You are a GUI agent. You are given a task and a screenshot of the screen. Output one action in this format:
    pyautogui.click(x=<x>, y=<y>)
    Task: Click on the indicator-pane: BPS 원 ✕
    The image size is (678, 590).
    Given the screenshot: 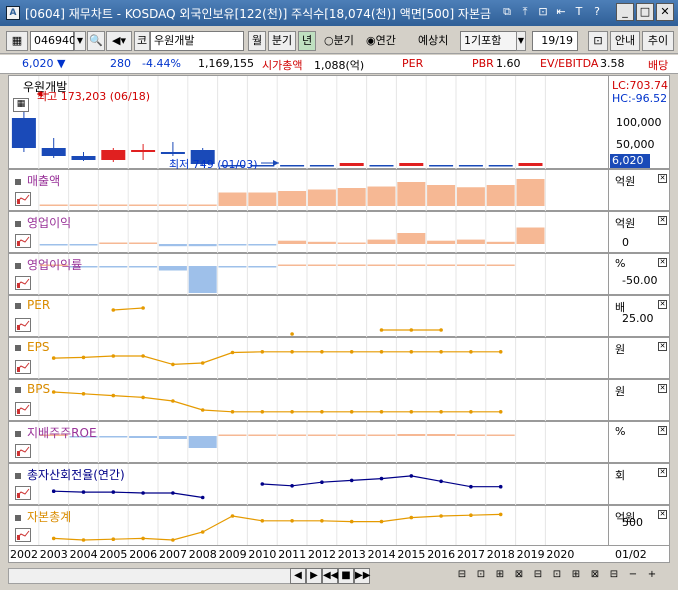 What is the action you would take?
    pyautogui.click(x=339, y=400)
    